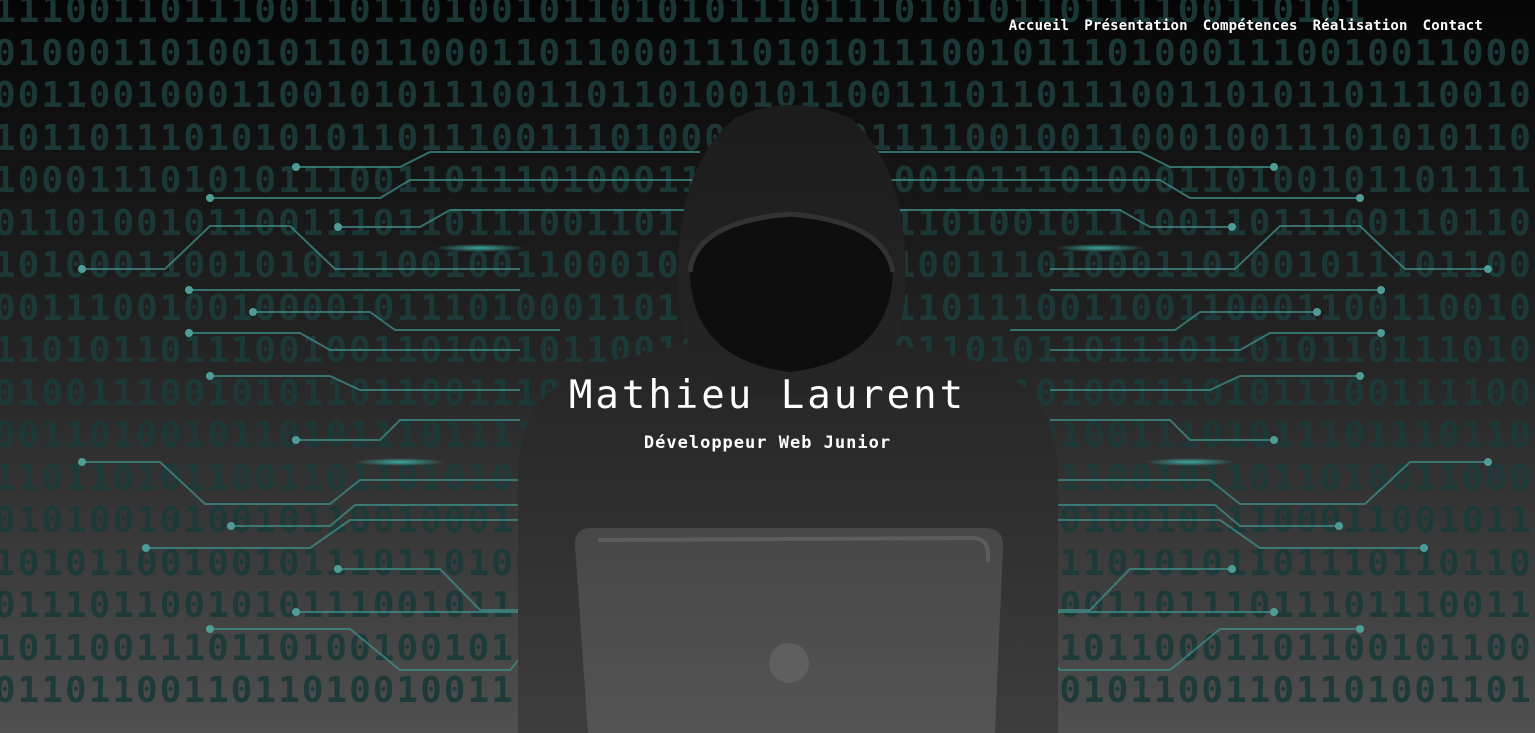 The width and height of the screenshot is (1535, 733). I want to click on nav-link-presentation: Présentation, so click(1136, 26).